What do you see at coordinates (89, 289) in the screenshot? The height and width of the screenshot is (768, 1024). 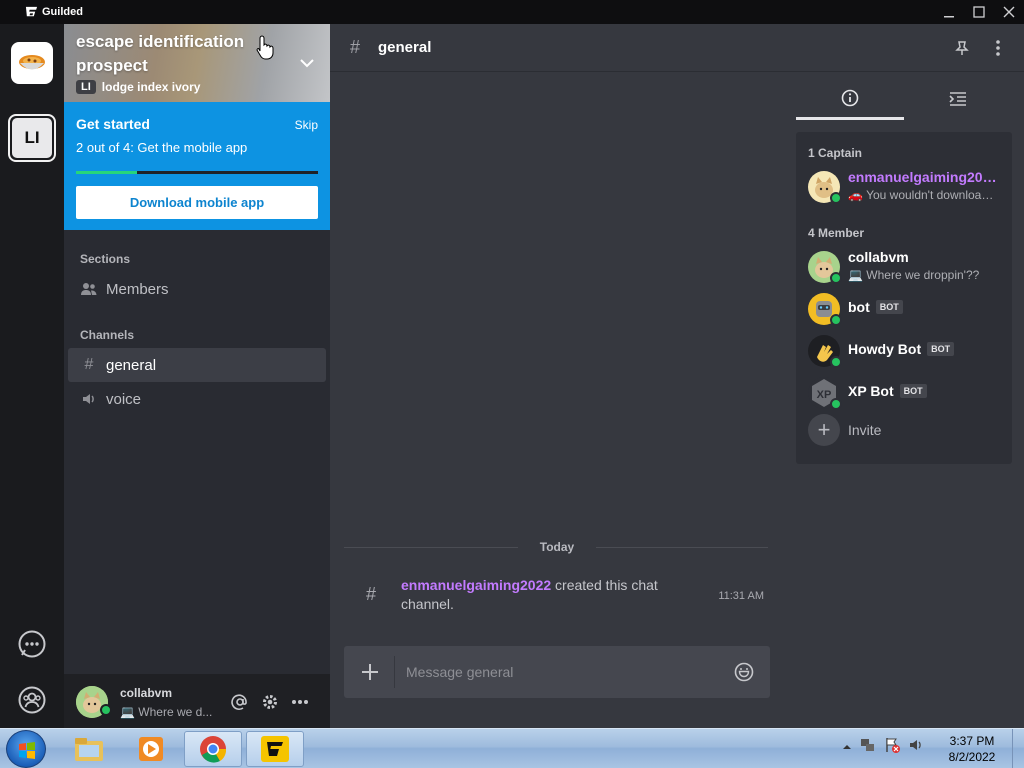 I see `members-icon` at bounding box center [89, 289].